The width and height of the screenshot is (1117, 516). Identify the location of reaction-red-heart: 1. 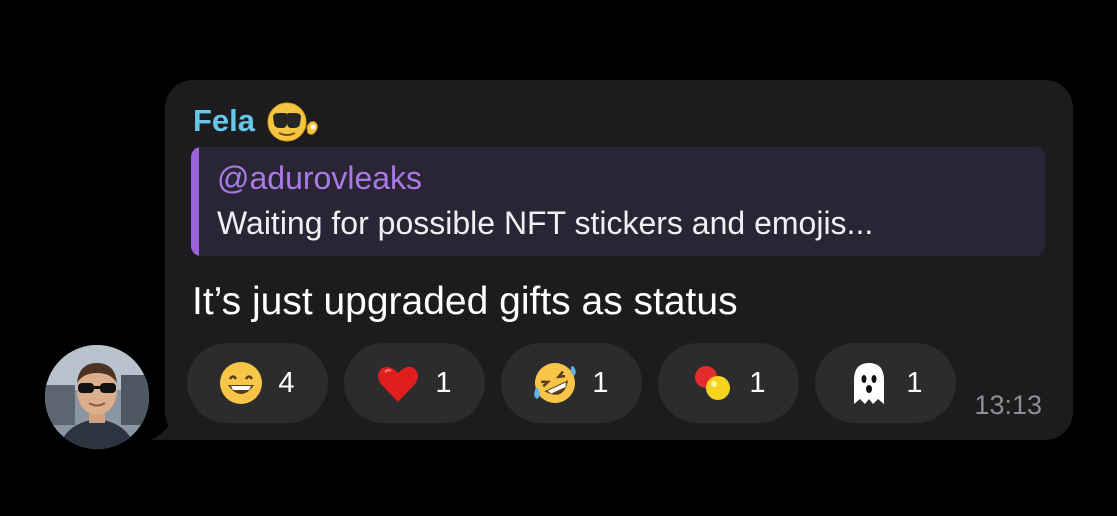
(414, 383).